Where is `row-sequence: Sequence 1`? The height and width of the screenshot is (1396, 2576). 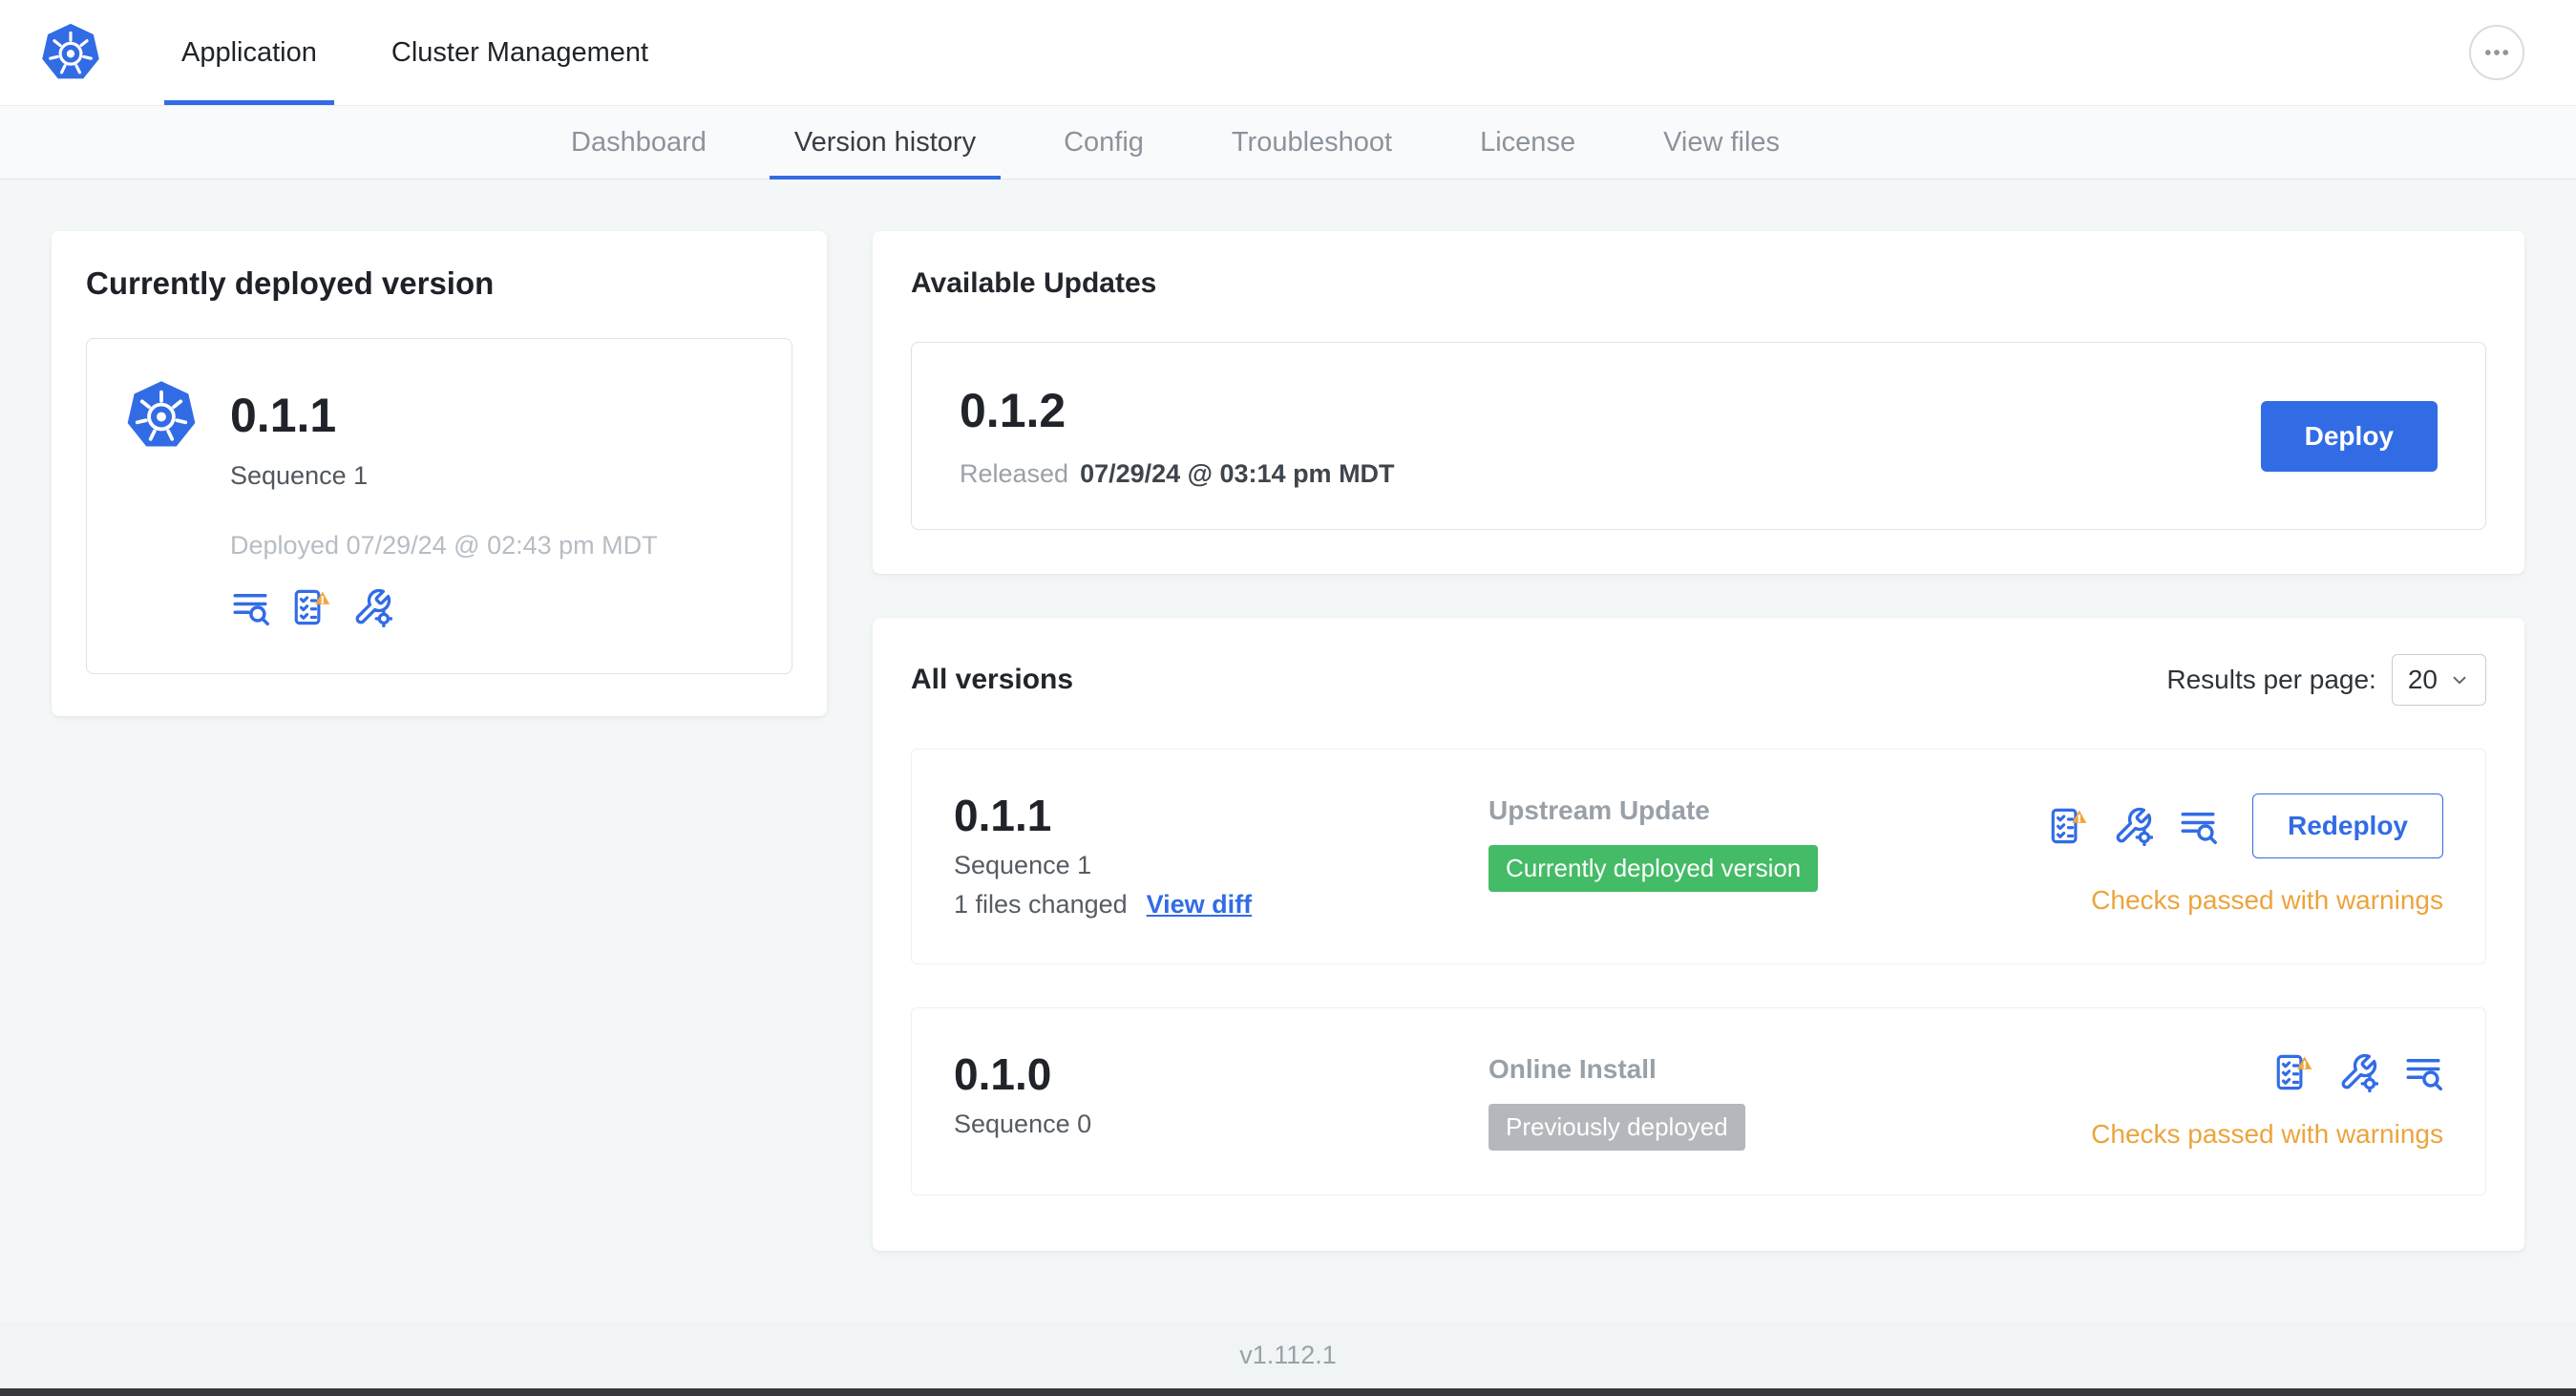
row-sequence: Sequence 1 is located at coordinates (1023, 865).